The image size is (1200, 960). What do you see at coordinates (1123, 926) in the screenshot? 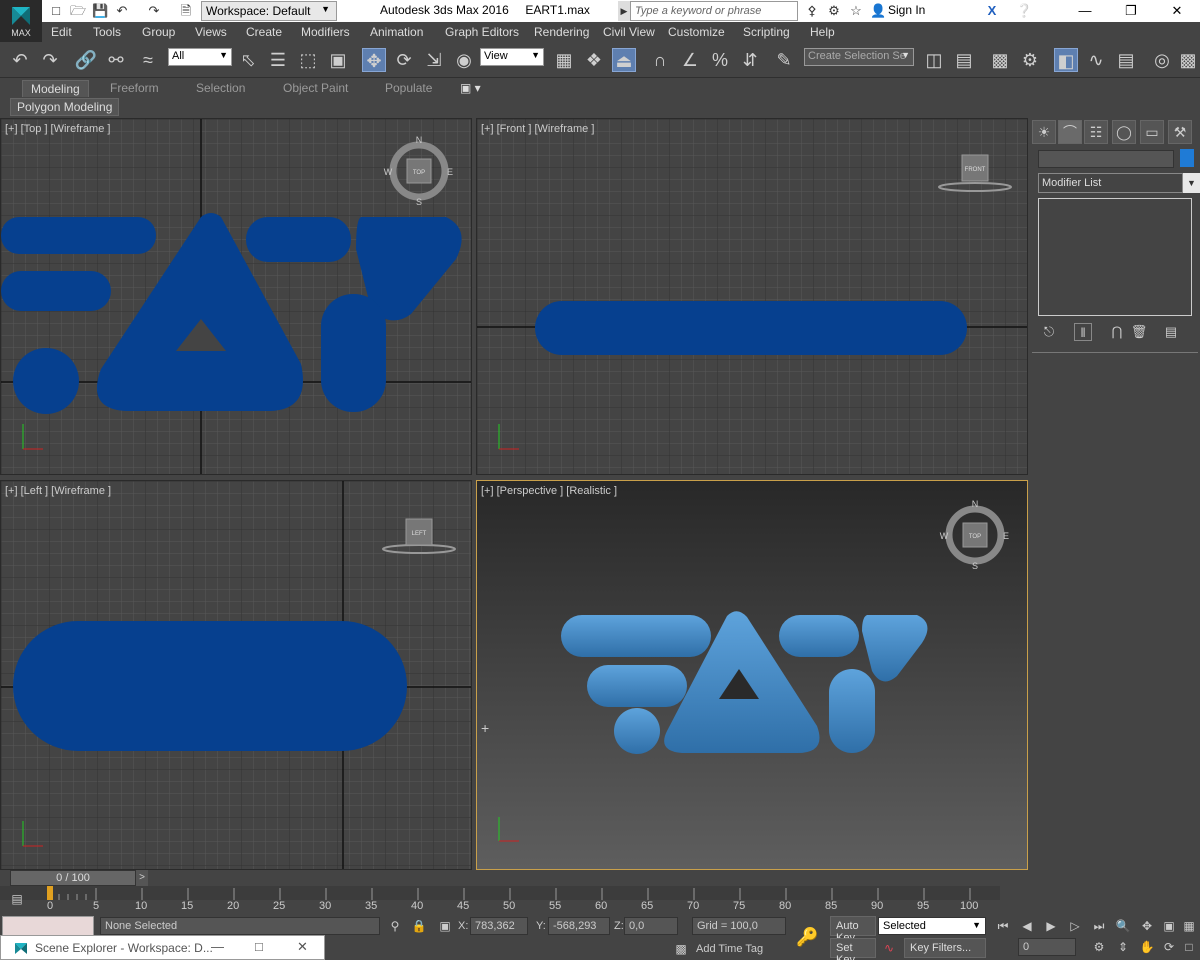
I see `zoom-icon: 🔍` at bounding box center [1123, 926].